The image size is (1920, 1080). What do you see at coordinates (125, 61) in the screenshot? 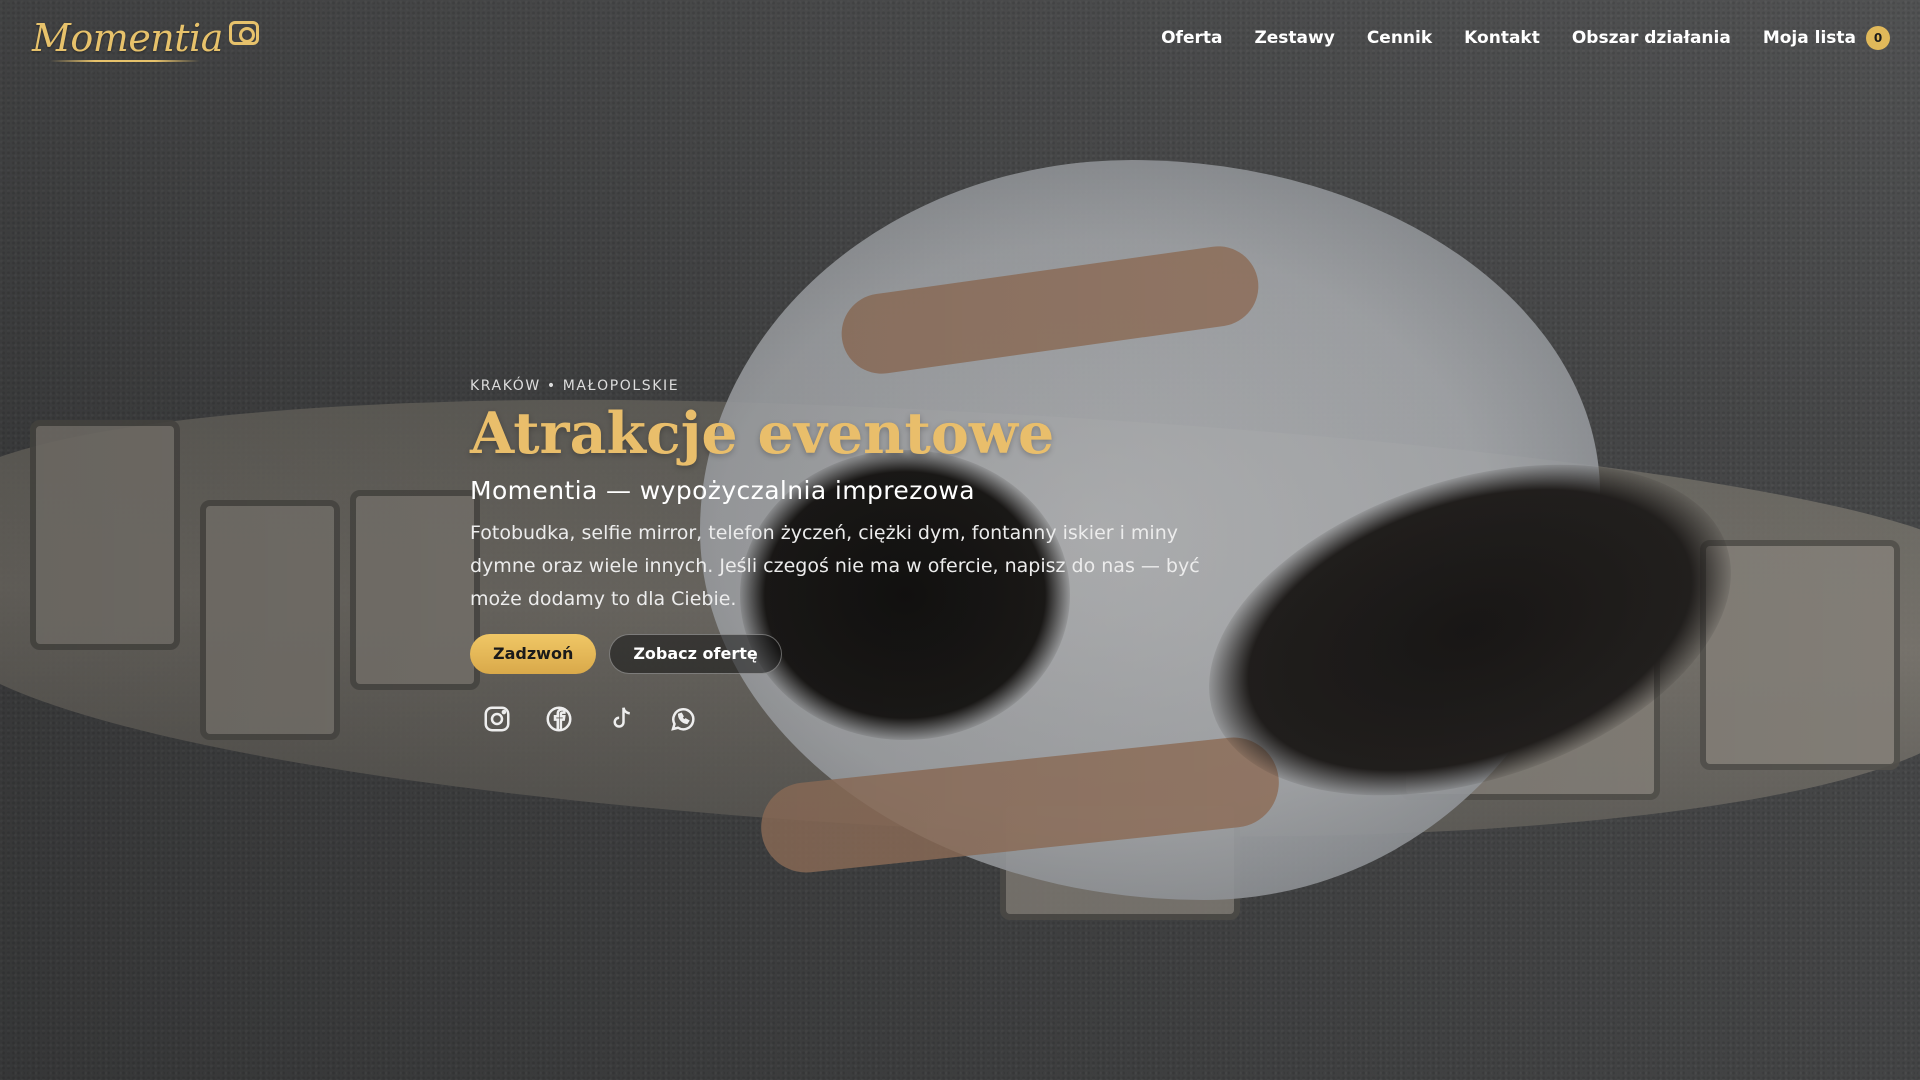
I see `logo-underline` at bounding box center [125, 61].